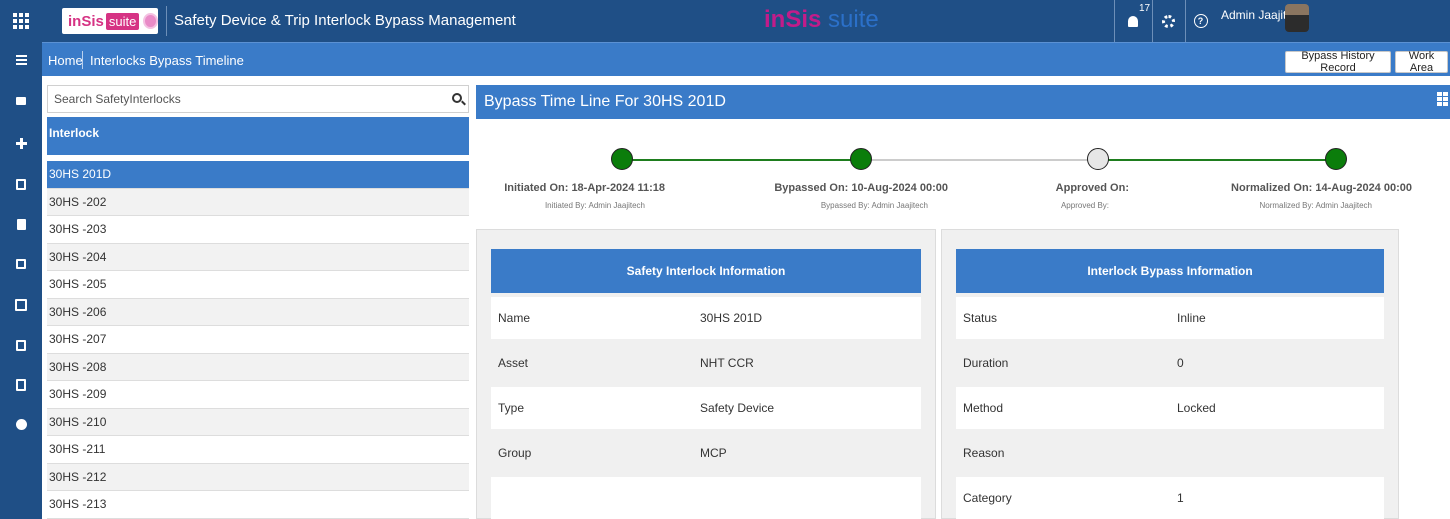 This screenshot has height=519, width=1450. Describe the element at coordinates (21, 264) in the screenshot. I see `report-icon` at that location.